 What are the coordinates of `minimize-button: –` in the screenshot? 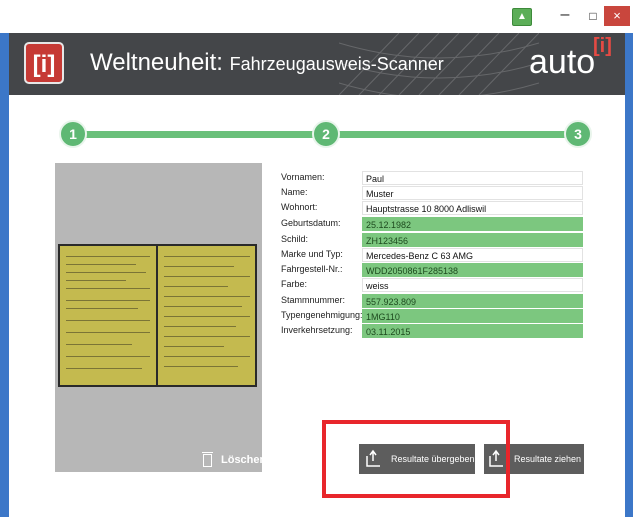 It's located at (565, 16).